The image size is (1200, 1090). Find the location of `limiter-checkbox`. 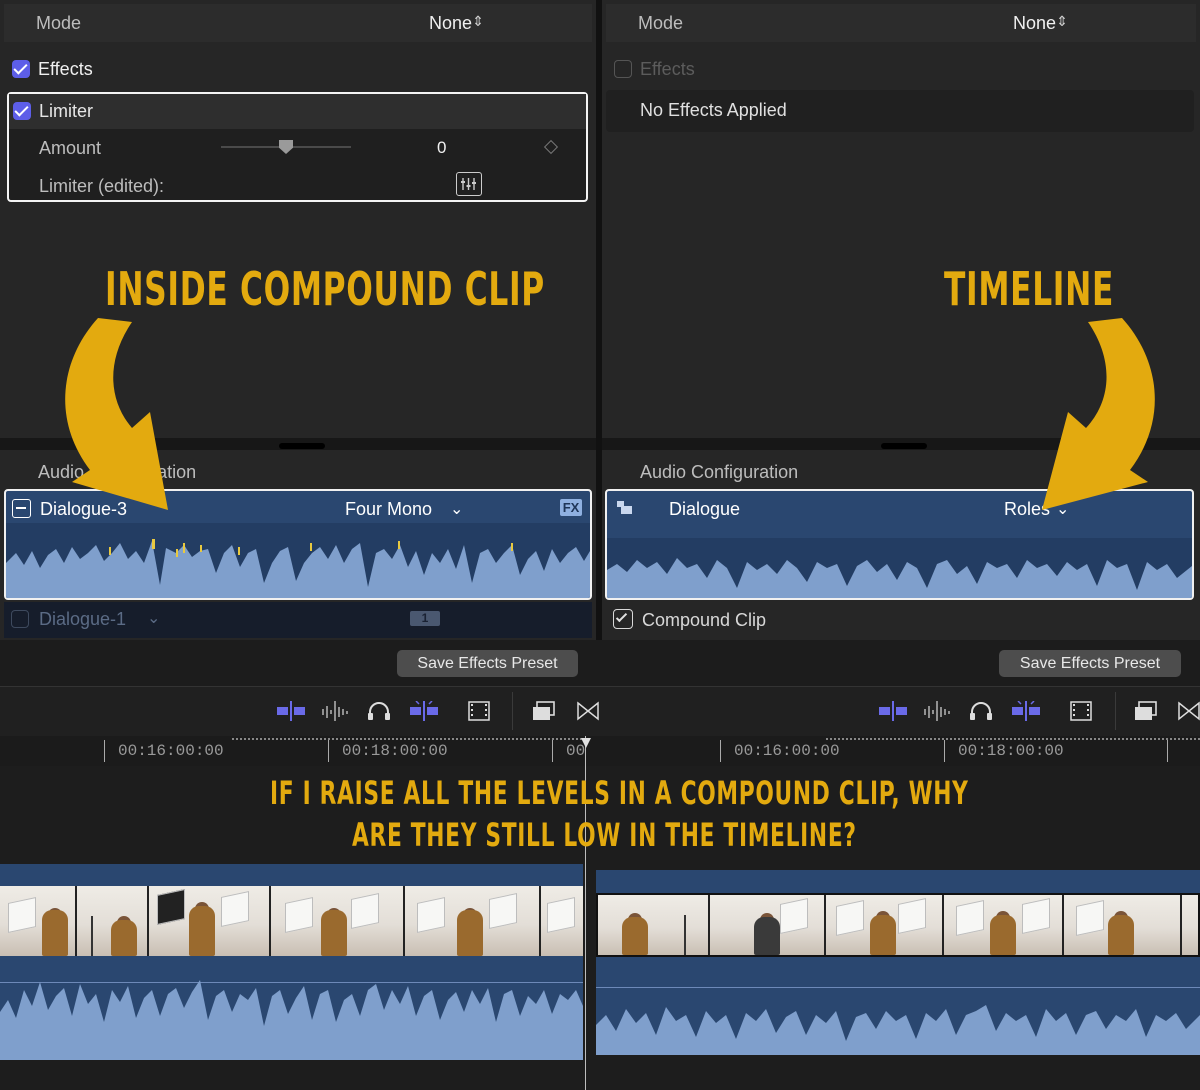

limiter-checkbox is located at coordinates (22, 111).